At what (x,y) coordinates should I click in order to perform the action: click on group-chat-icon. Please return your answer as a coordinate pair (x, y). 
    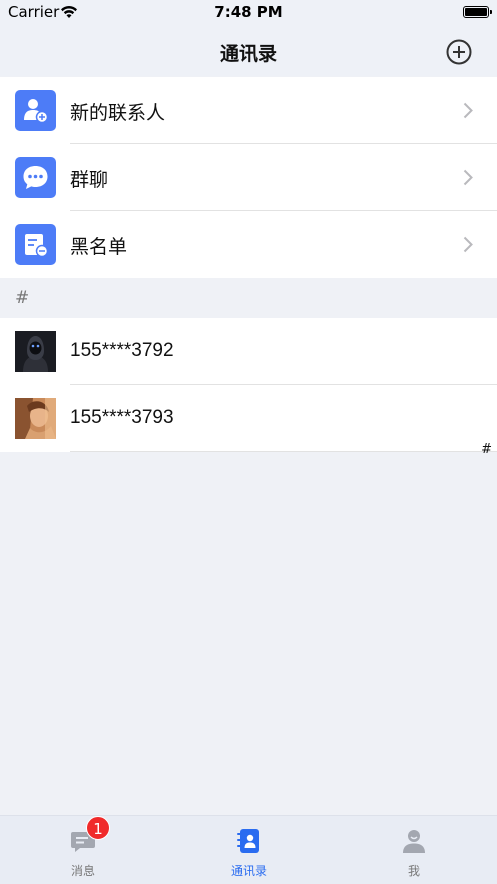
    Looking at the image, I should click on (35, 177).